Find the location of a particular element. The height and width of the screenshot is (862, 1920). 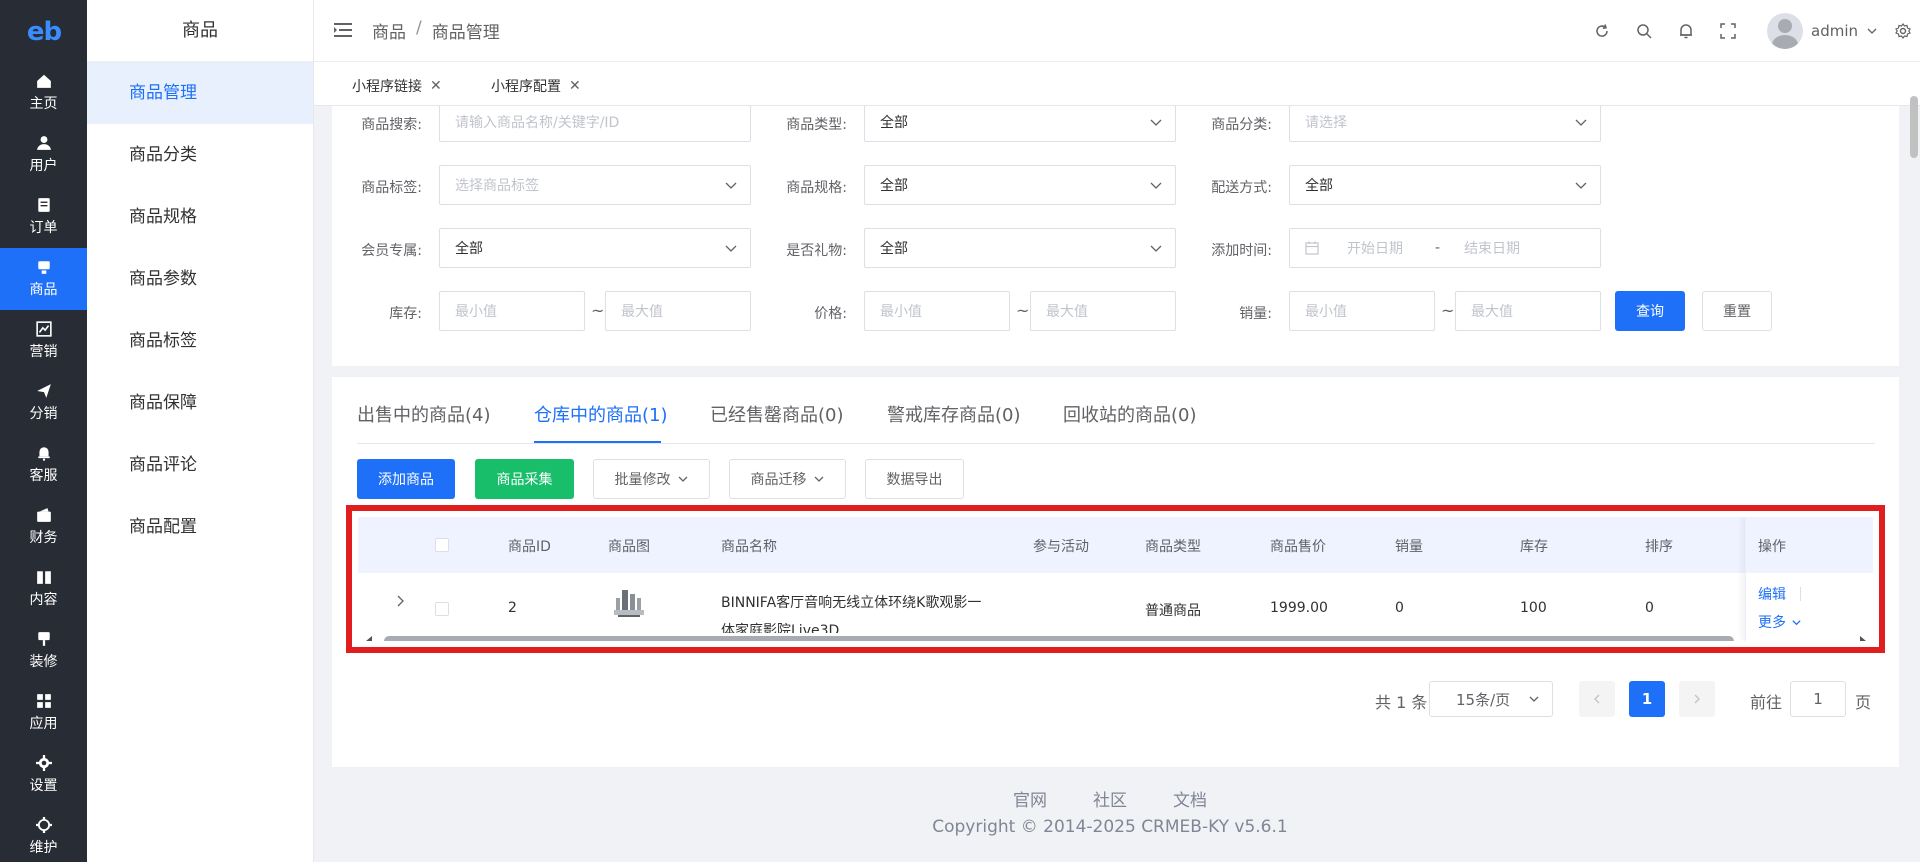

user-menu: admin is located at coordinates (1822, 31).